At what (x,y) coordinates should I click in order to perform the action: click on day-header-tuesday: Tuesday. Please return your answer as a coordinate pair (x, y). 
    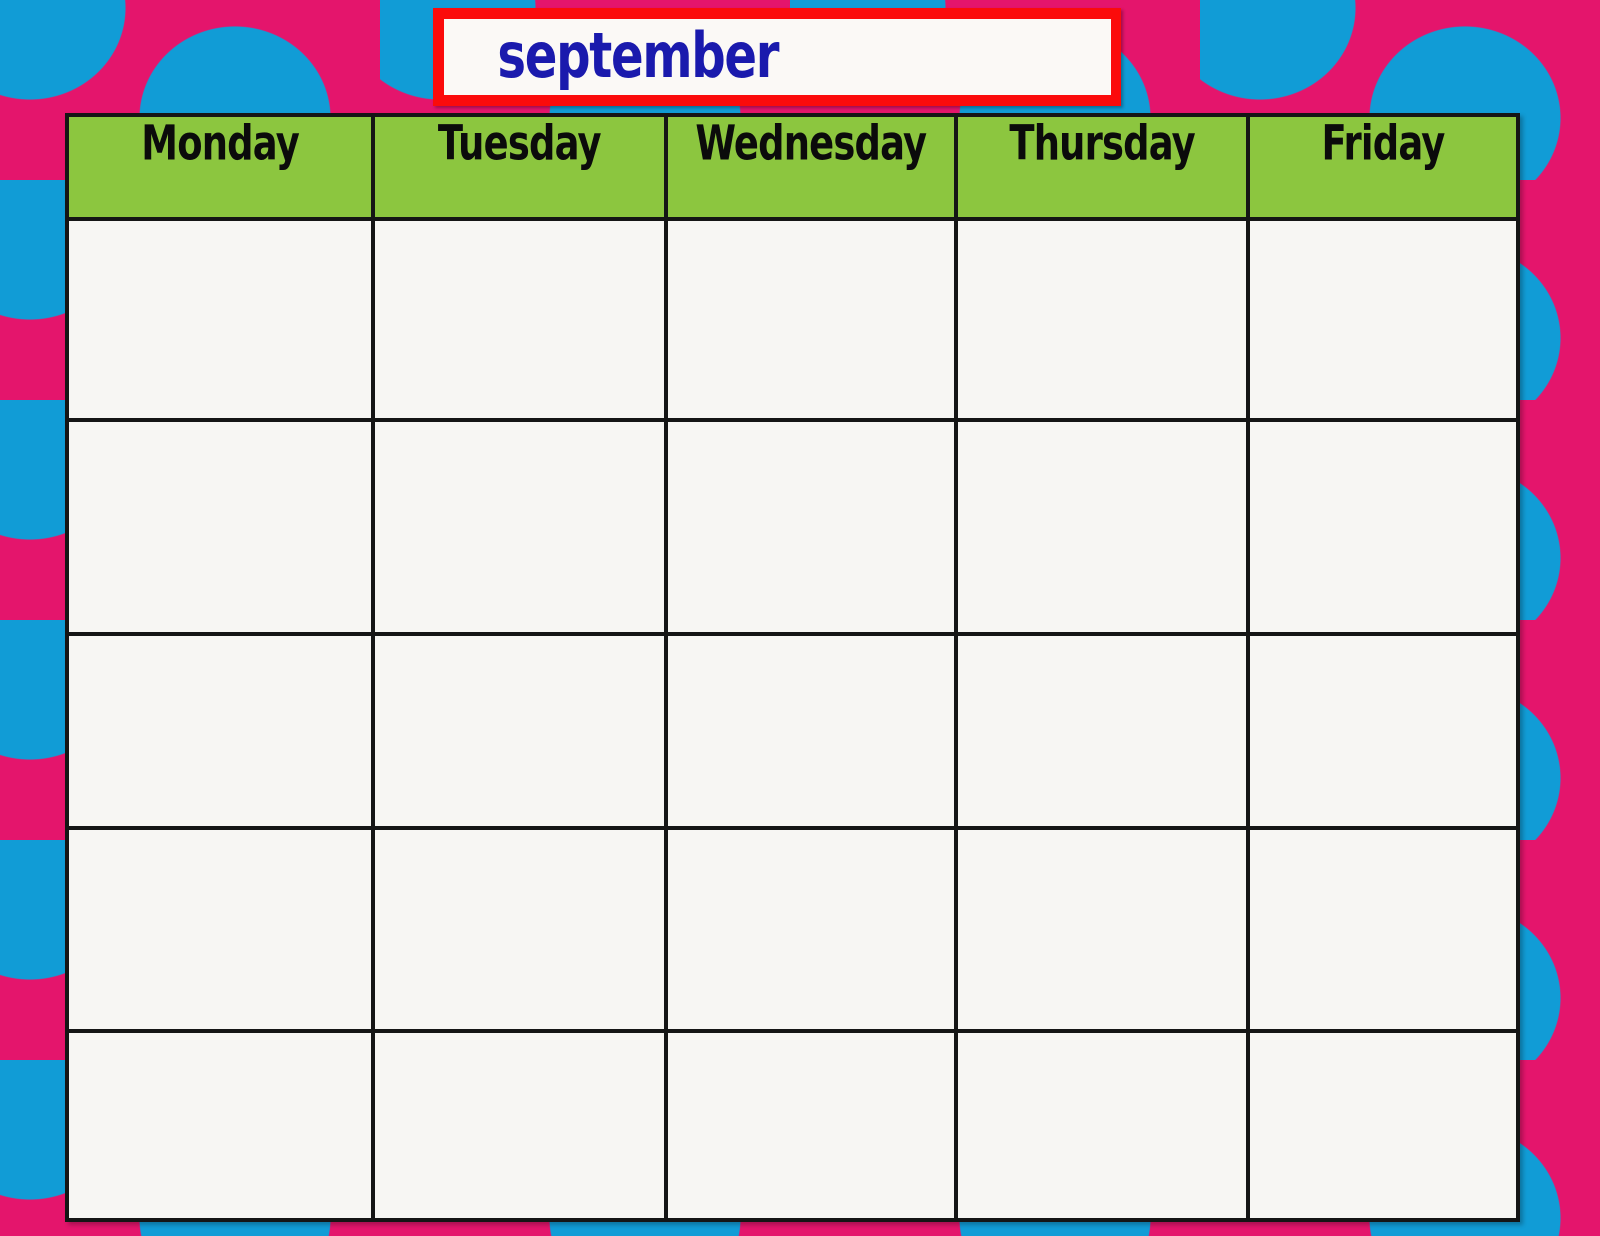
    Looking at the image, I should click on (517, 167).